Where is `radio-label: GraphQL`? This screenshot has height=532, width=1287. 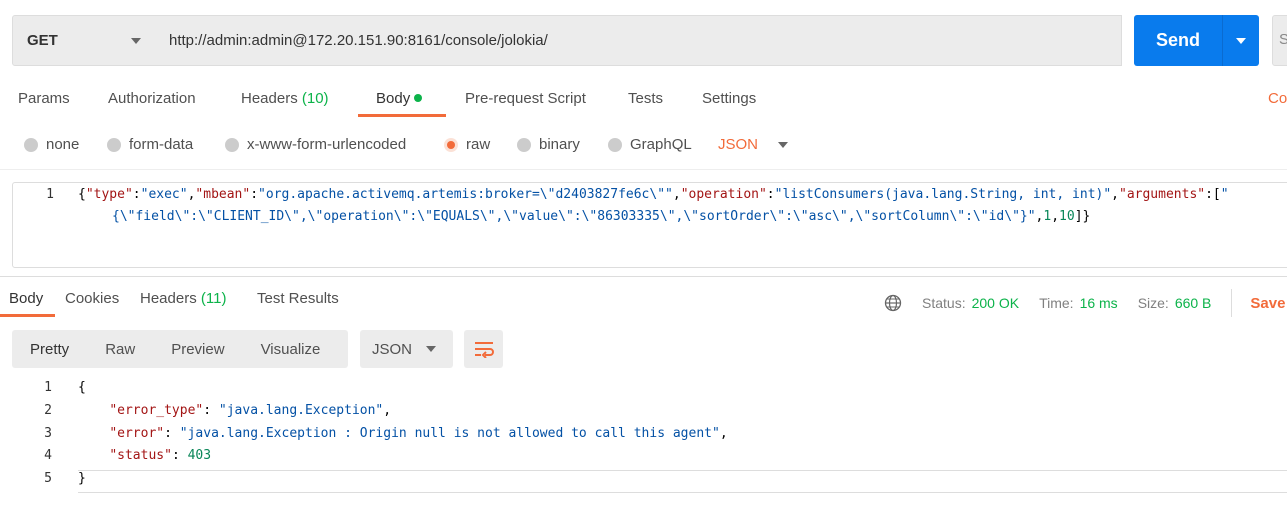
radio-label: GraphQL is located at coordinates (661, 144).